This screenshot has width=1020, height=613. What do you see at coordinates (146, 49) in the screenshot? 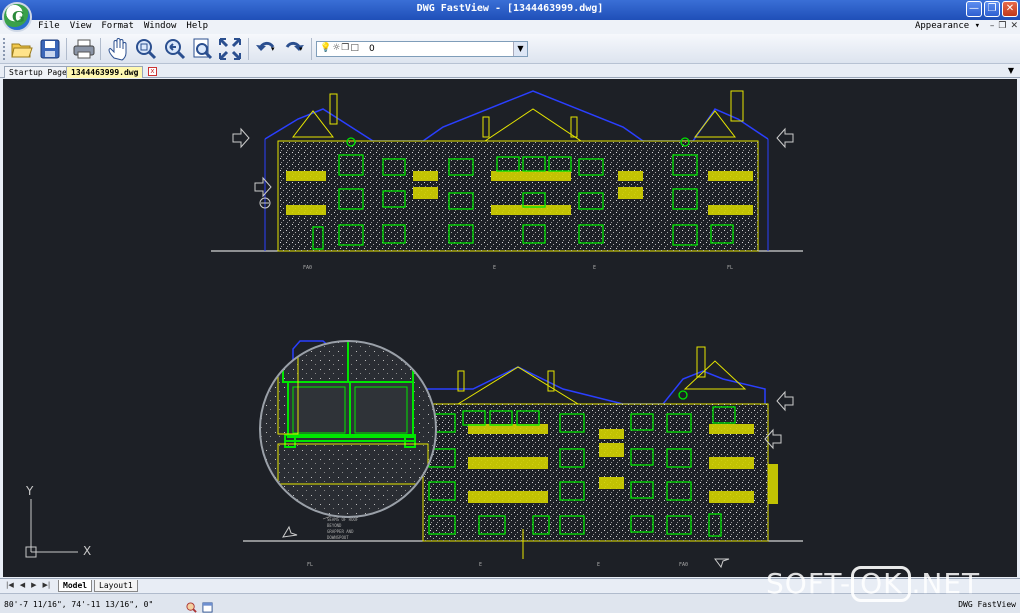
I see `zoom-window-icon` at bounding box center [146, 49].